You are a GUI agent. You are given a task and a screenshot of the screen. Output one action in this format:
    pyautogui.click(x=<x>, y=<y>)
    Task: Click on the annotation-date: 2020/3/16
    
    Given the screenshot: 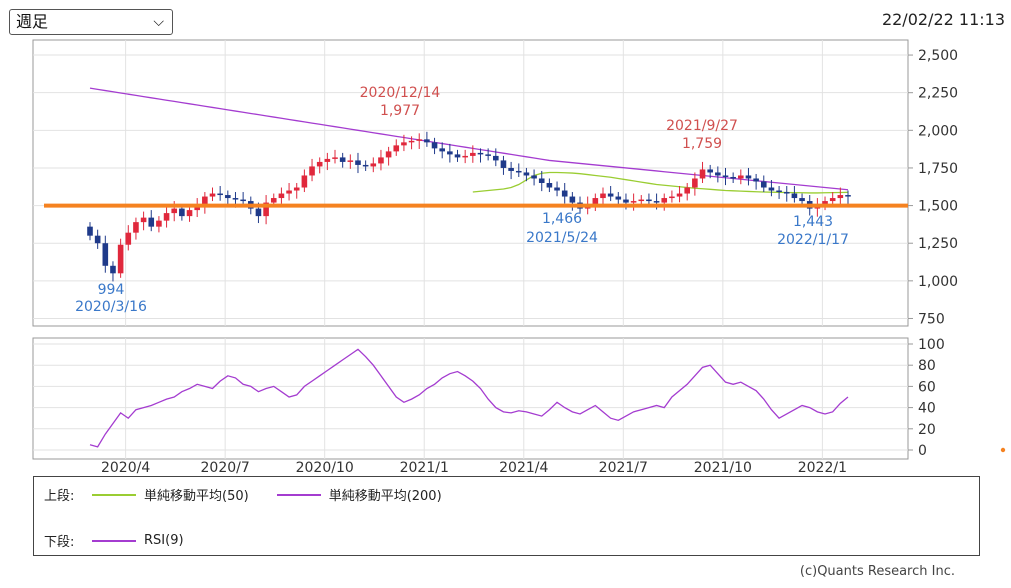 What is the action you would take?
    pyautogui.click(x=111, y=307)
    